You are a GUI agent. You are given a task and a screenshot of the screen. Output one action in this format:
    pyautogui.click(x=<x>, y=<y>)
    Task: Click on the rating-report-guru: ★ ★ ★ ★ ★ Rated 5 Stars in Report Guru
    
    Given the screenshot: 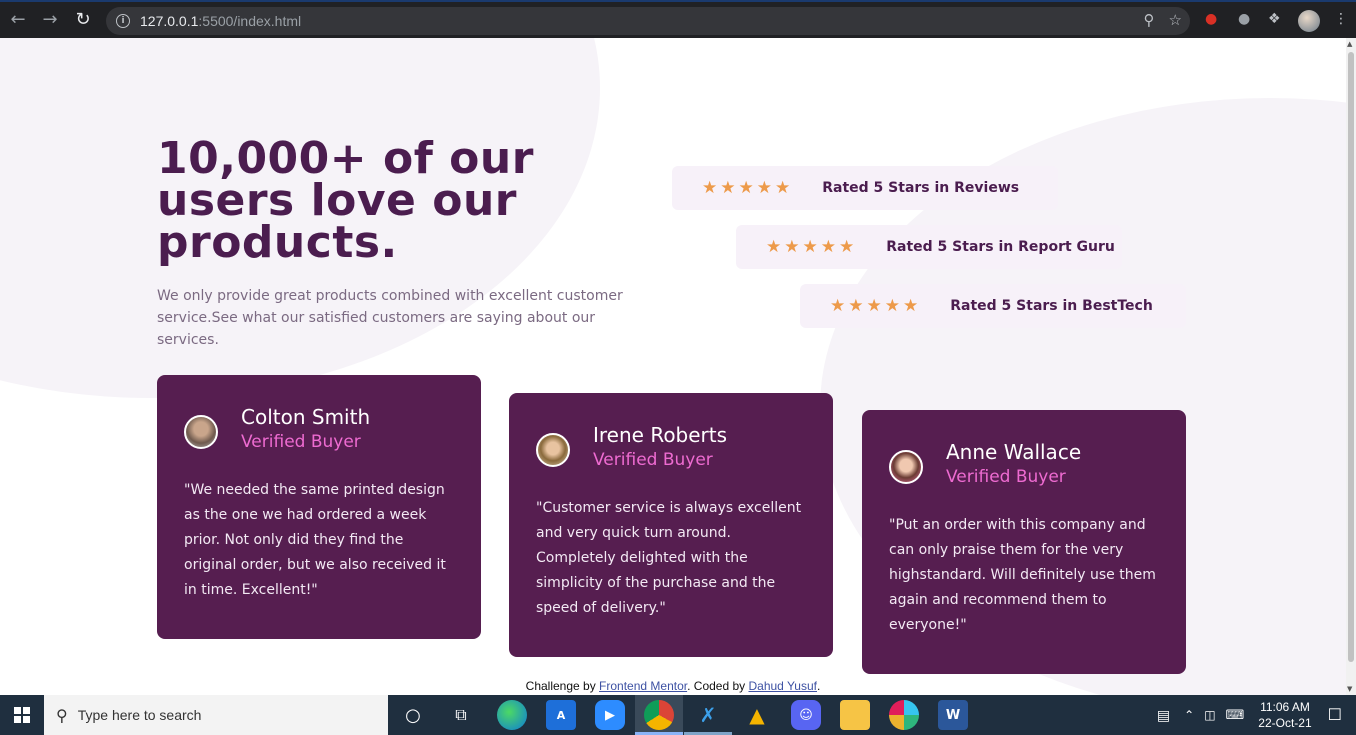 What is the action you would take?
    pyautogui.click(x=929, y=247)
    